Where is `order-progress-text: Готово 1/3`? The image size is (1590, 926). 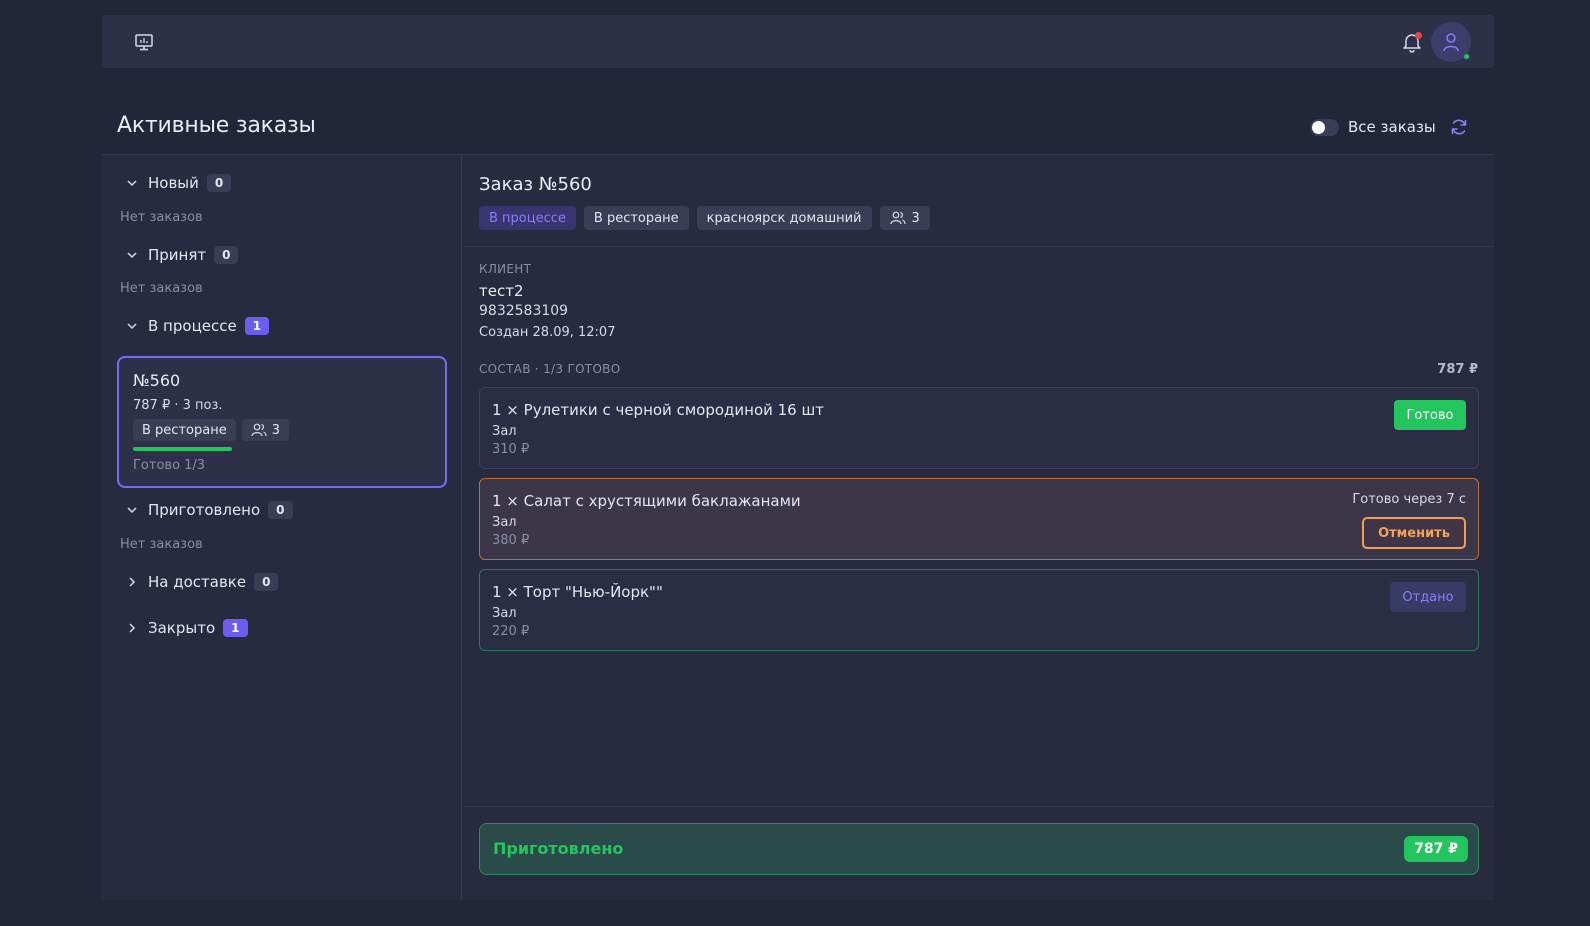 order-progress-text: Готово 1/3 is located at coordinates (169, 465).